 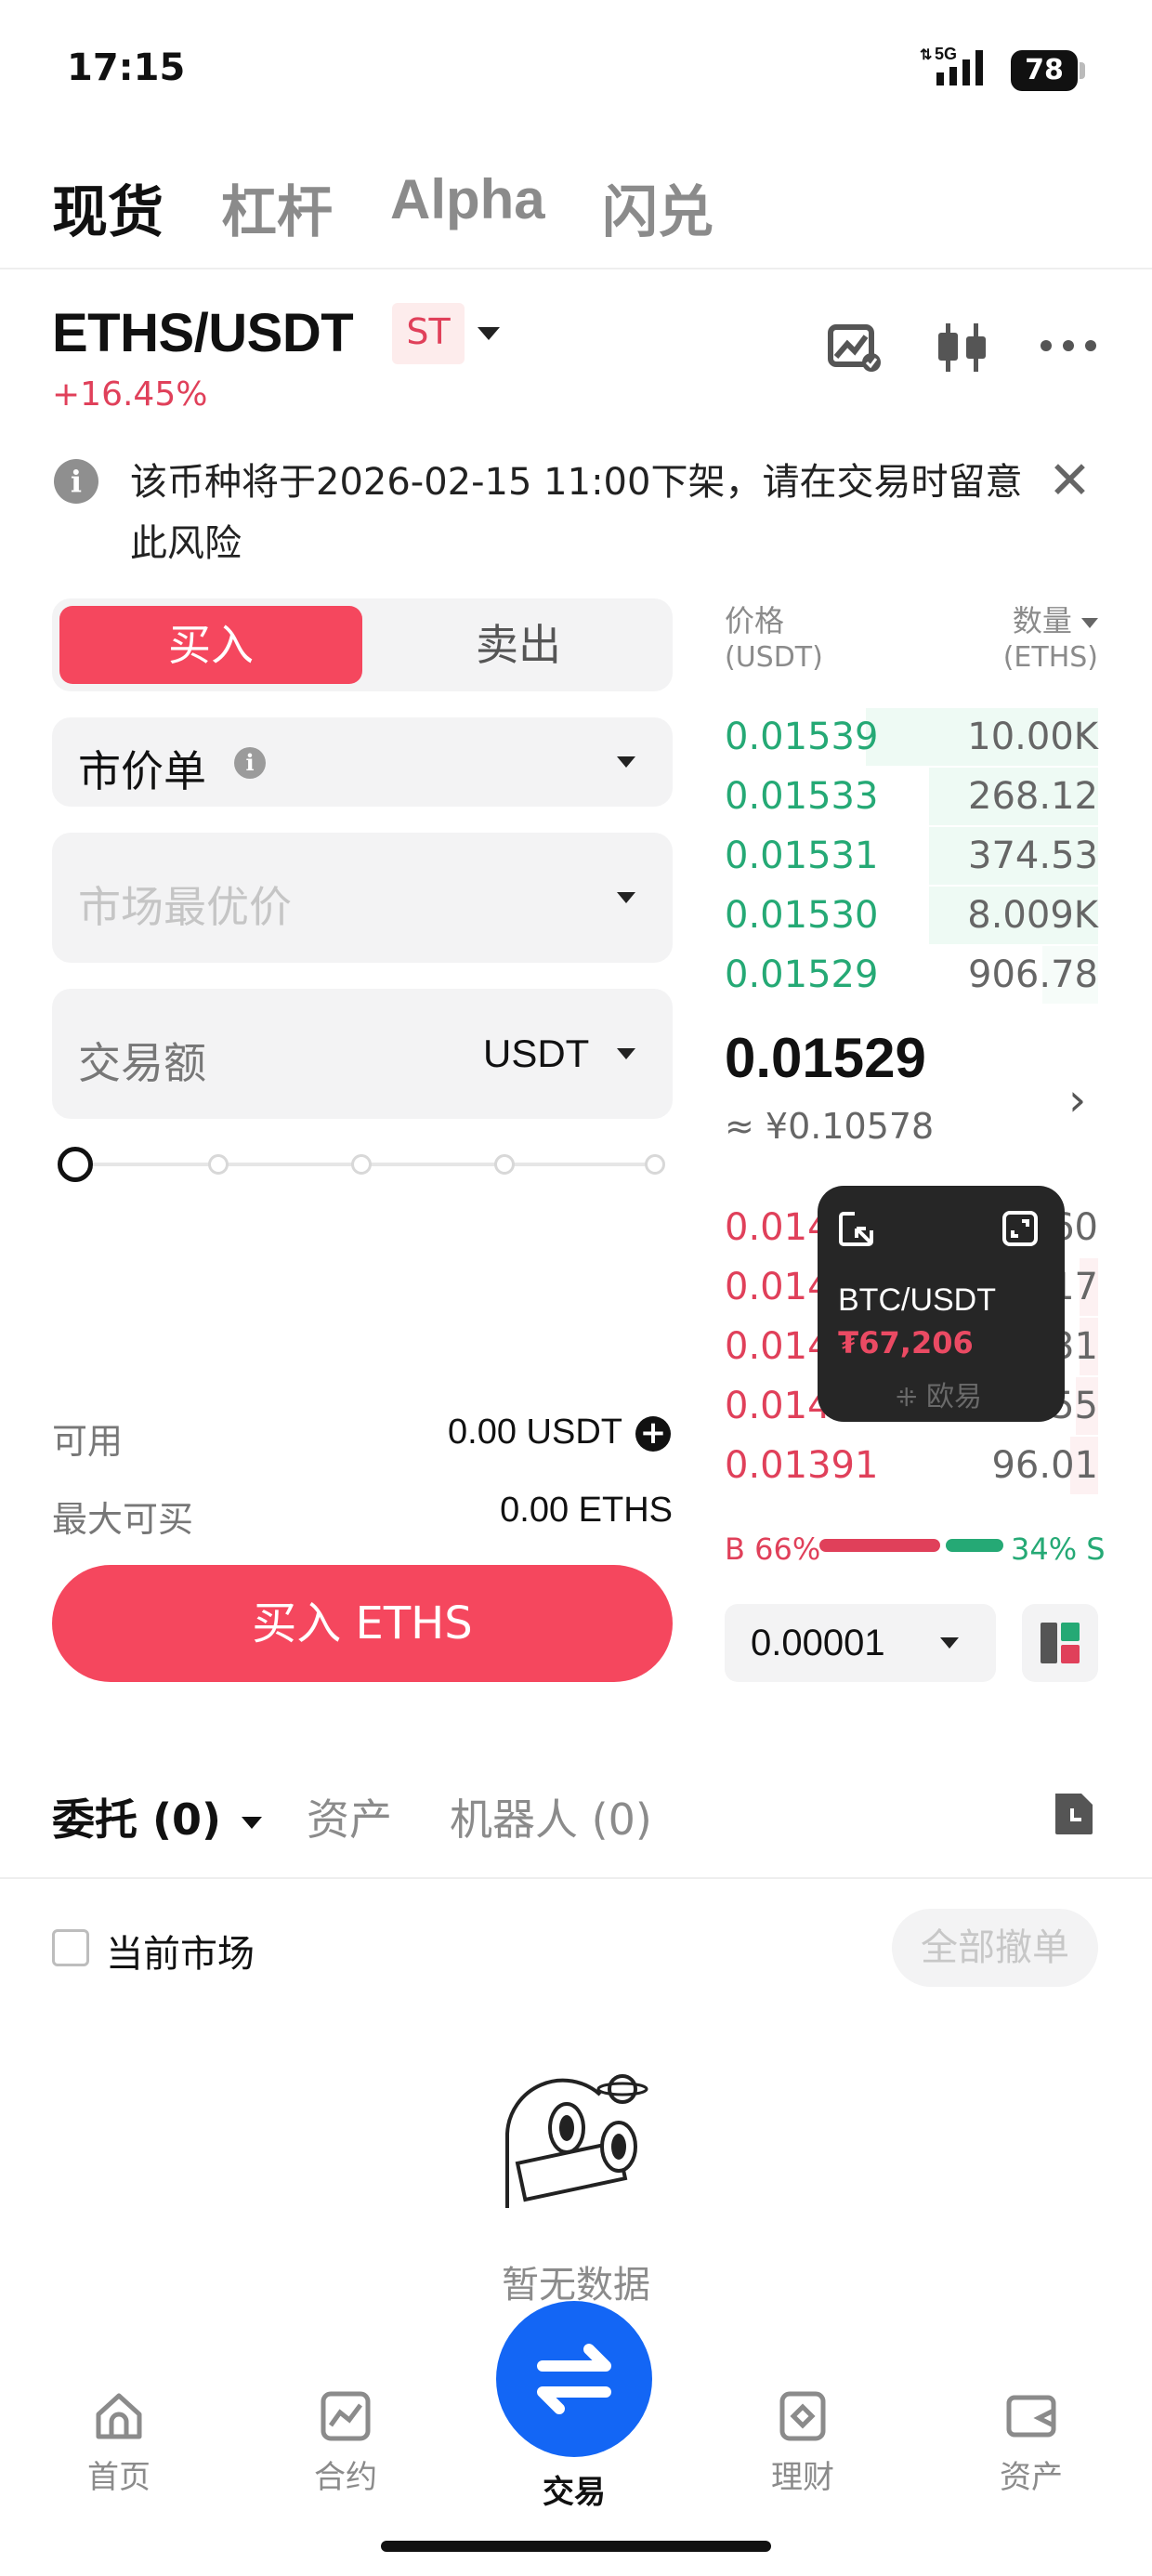 What do you see at coordinates (130, 394) in the screenshot?
I see `price-change: +16.45%` at bounding box center [130, 394].